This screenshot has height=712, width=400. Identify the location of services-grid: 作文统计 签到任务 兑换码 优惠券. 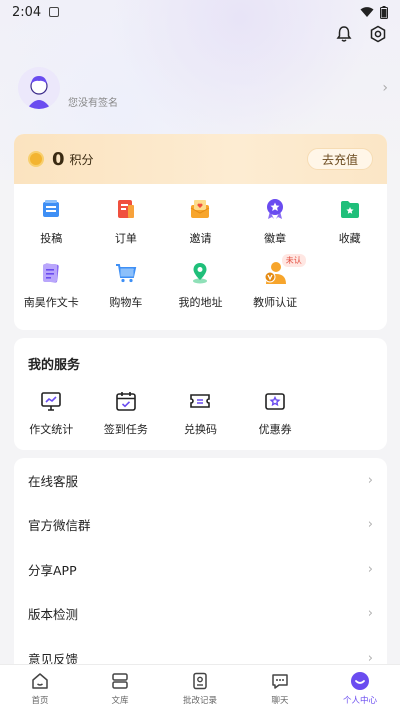
(200, 405).